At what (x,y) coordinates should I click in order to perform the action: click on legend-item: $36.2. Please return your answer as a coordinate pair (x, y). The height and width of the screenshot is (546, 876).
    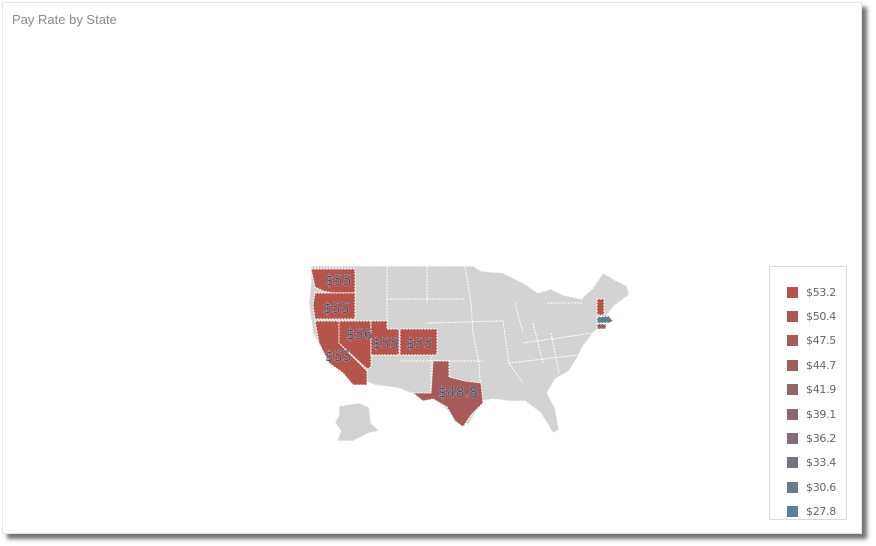
    Looking at the image, I should click on (808, 438).